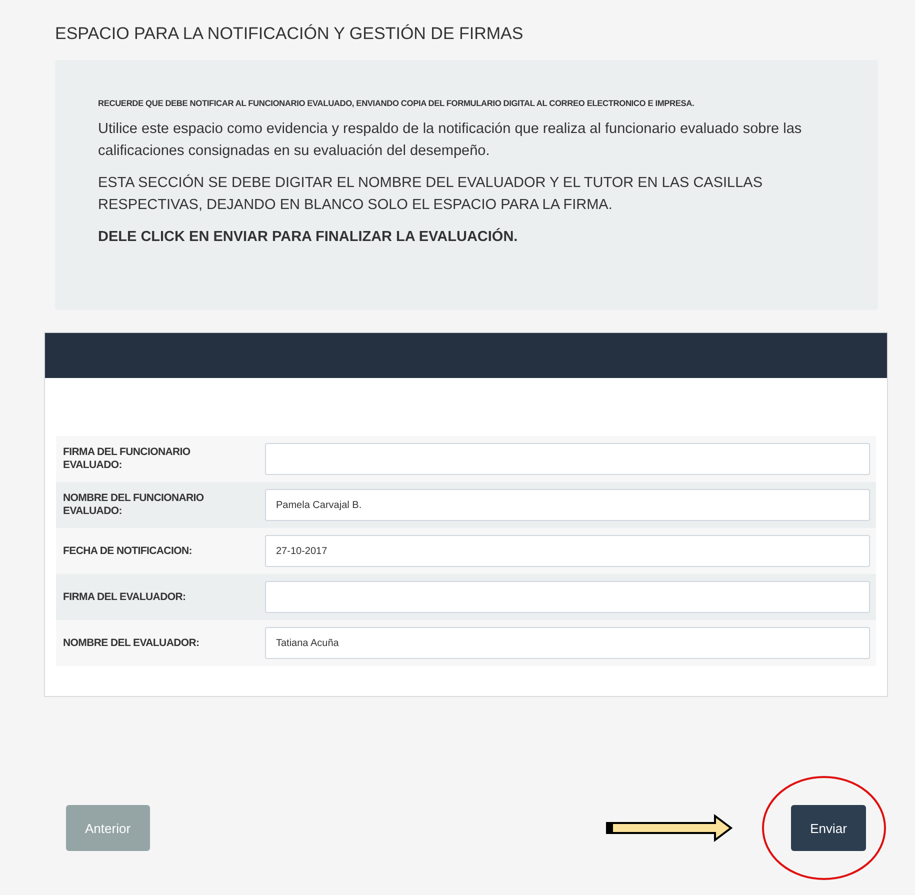 This screenshot has width=915, height=895. Describe the element at coordinates (567, 505) in the screenshot. I see `input-field: Pamela Carvajal B.` at that location.